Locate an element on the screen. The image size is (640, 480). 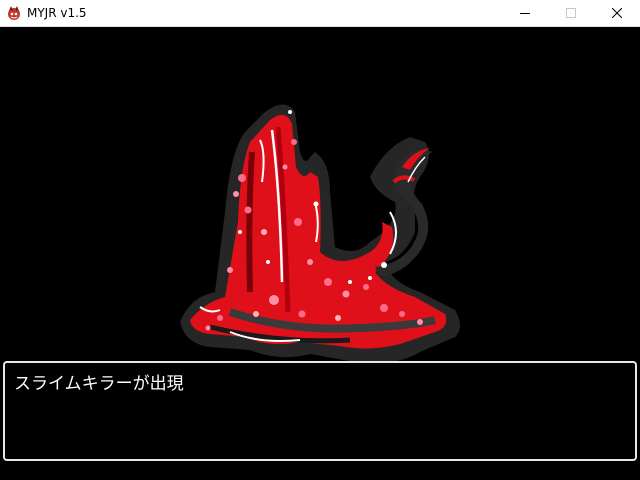
close-icon is located at coordinates (617, 13).